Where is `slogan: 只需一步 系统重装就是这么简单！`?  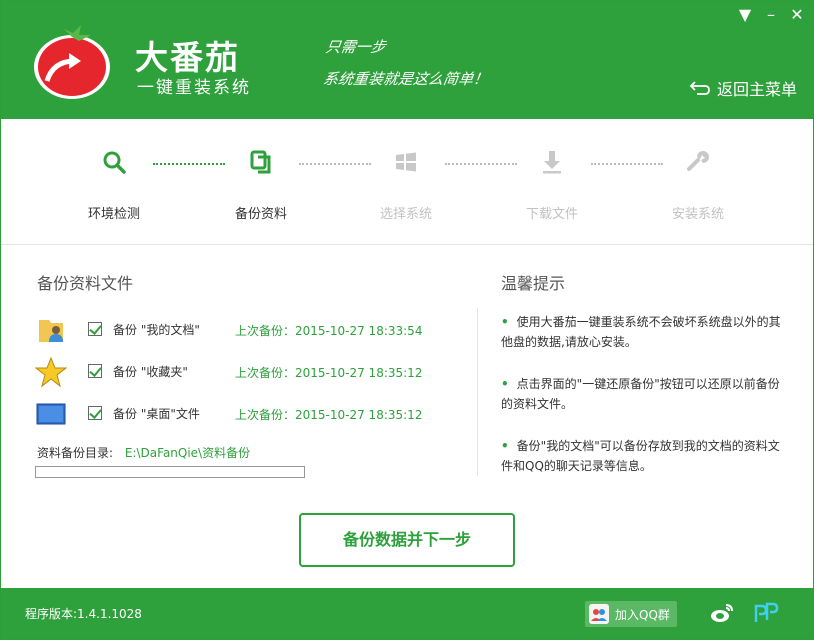 slogan: 只需一步 系统重装就是这么简单！ is located at coordinates (453, 66).